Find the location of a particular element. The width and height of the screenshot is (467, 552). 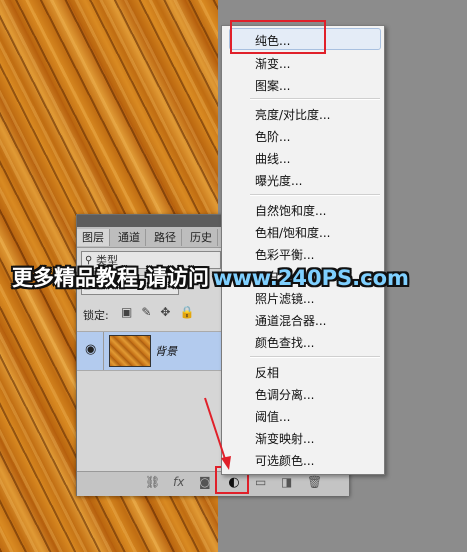

watermark-text: 更多精品教程,请访问 is located at coordinates (110, 278).